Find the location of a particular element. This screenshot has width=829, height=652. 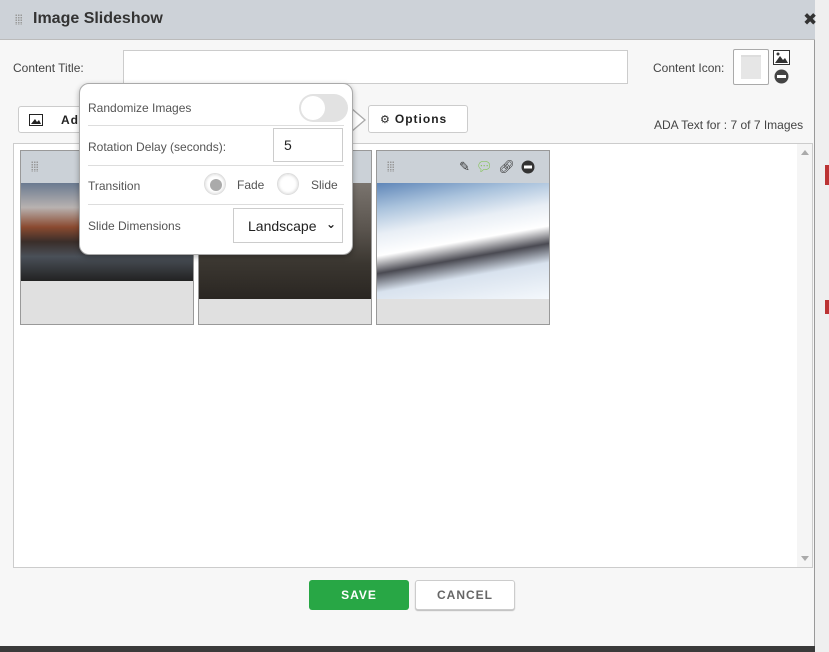

transition-label: Transition is located at coordinates (114, 186).